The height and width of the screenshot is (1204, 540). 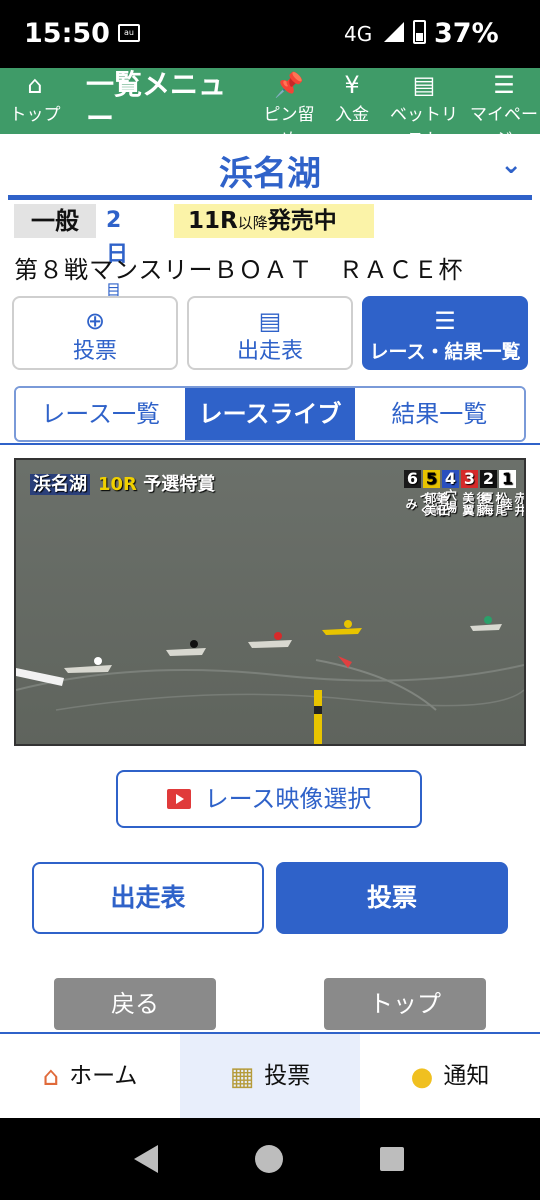 What do you see at coordinates (450, 479) in the screenshot?
I see `lane-number: 4` at bounding box center [450, 479].